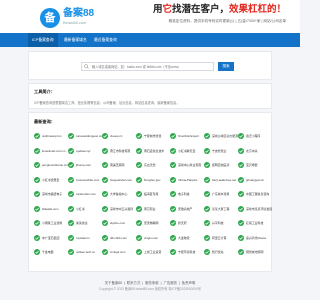 This screenshot has height=300, width=320. What do you see at coordinates (118, 238) in the screenshot?
I see `query-item: dfm-bbb.com` at bounding box center [118, 238].